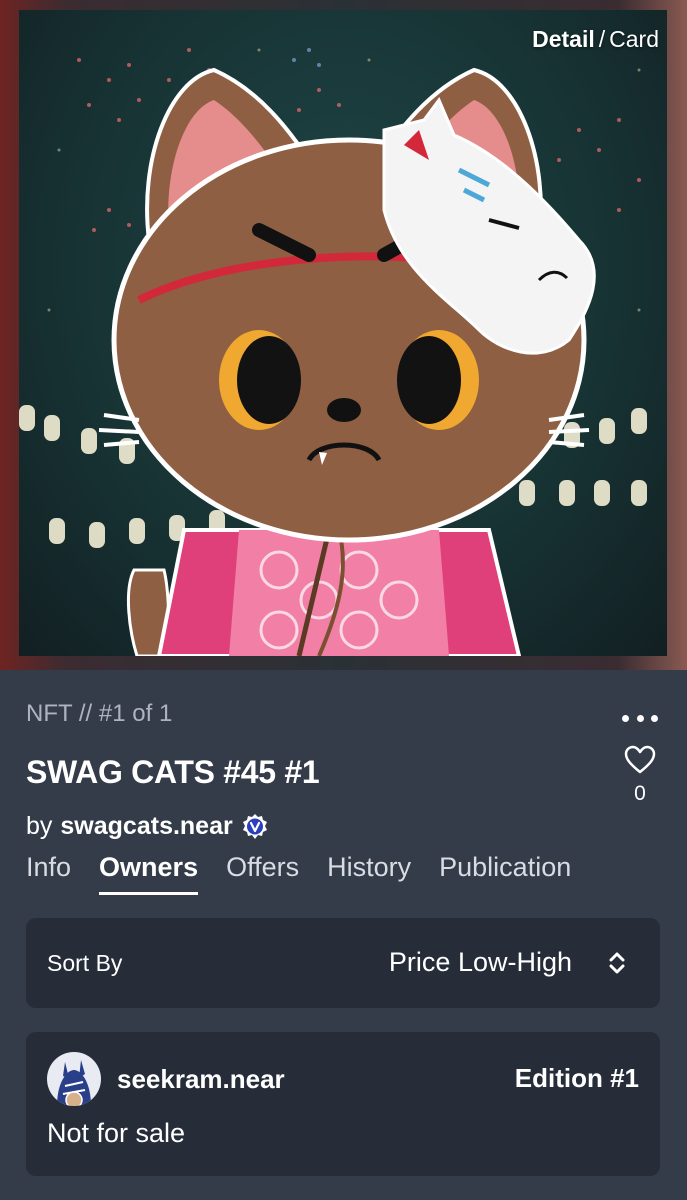 The width and height of the screenshot is (687, 1200). I want to click on view-card-option: Card, so click(634, 39).